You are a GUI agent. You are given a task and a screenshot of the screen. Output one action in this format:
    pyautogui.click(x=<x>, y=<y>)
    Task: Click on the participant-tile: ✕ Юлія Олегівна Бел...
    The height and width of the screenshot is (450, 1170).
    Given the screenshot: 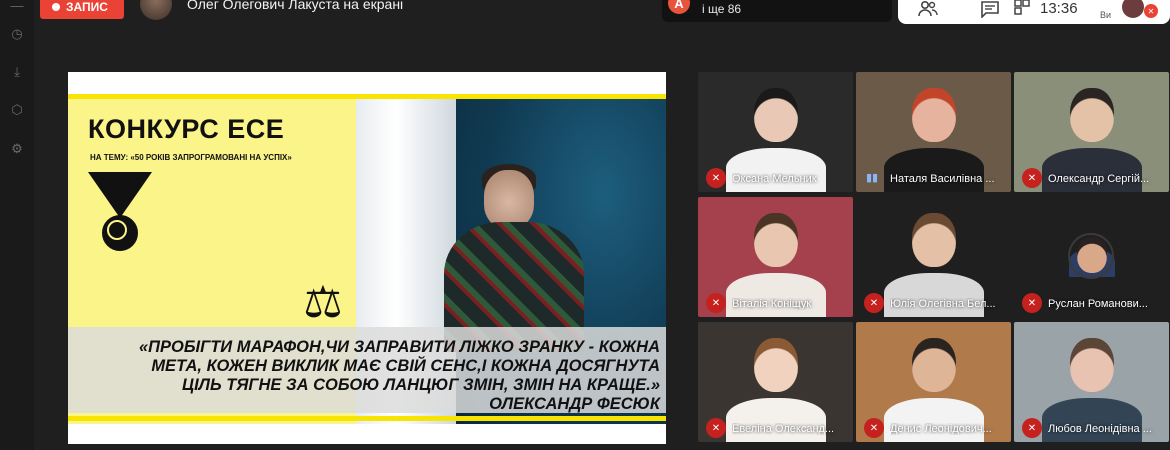 What is the action you would take?
    pyautogui.click(x=933, y=257)
    